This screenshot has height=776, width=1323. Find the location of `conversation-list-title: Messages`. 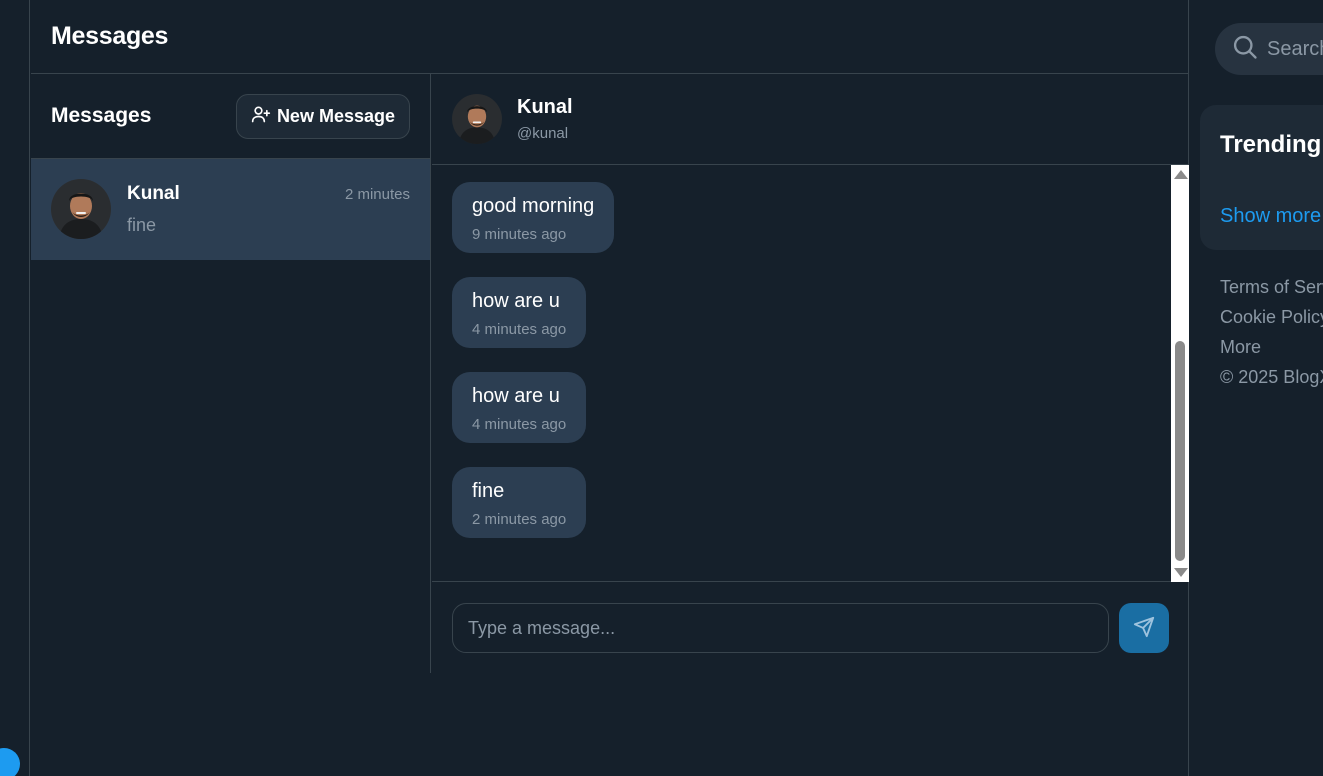

conversation-list-title: Messages is located at coordinates (101, 115).